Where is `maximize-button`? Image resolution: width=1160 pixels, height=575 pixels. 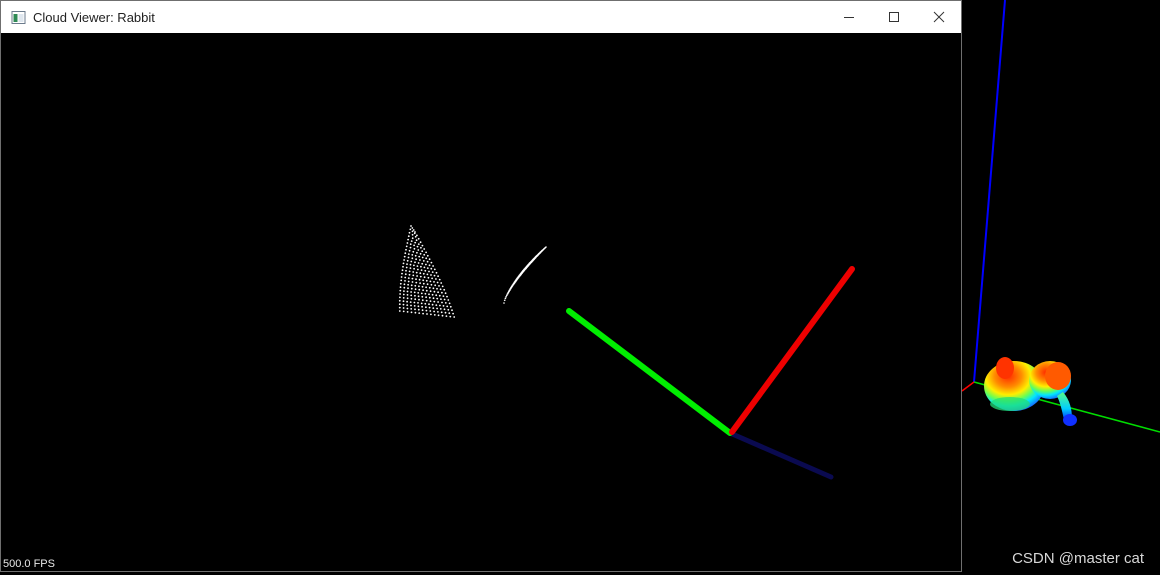
maximize-button is located at coordinates (893, 17).